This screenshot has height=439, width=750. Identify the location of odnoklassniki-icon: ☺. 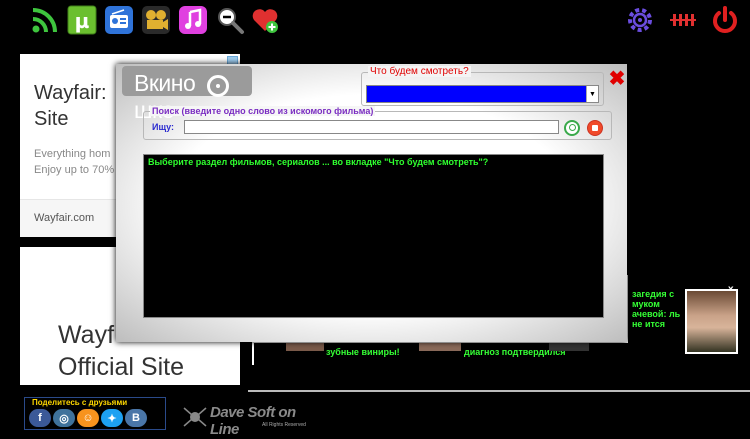
(88, 418).